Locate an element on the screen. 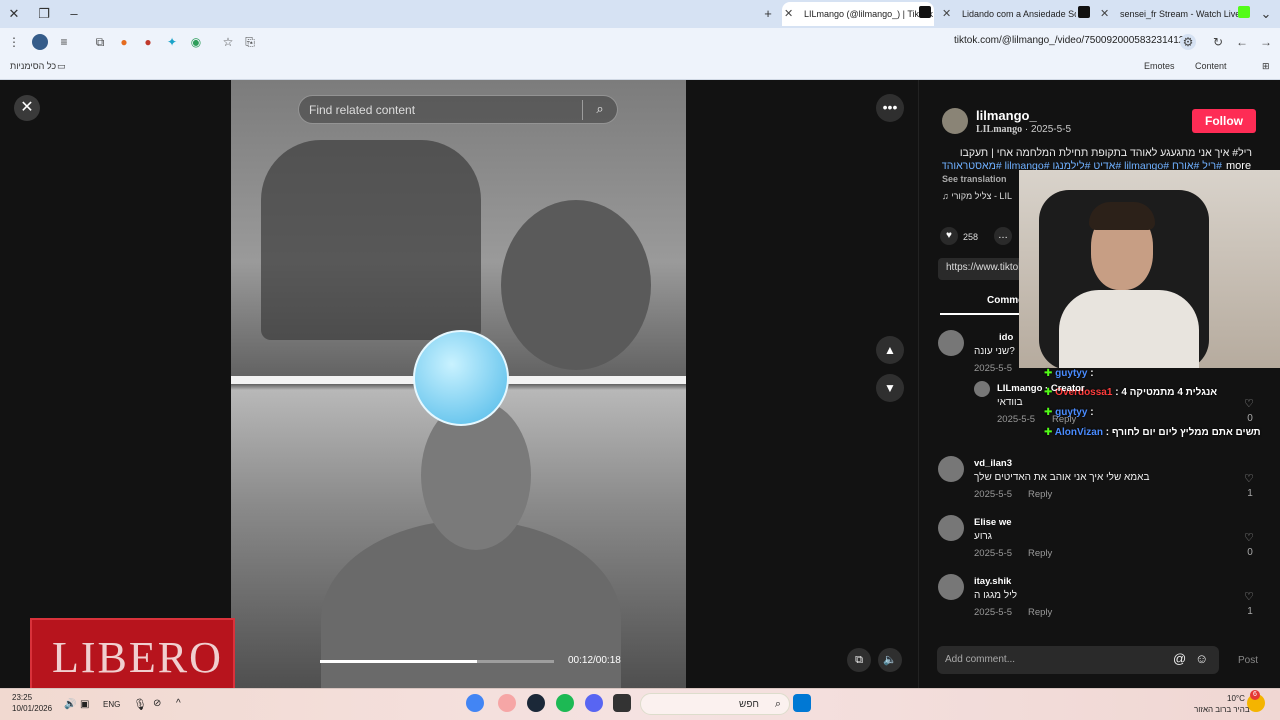  comment-username: ido is located at coordinates (1006, 337).